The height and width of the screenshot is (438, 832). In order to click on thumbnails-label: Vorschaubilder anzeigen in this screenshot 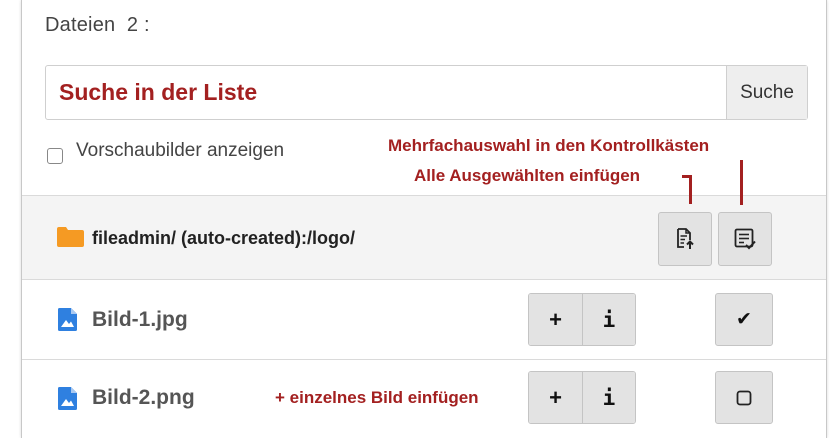, I will do `click(180, 150)`.